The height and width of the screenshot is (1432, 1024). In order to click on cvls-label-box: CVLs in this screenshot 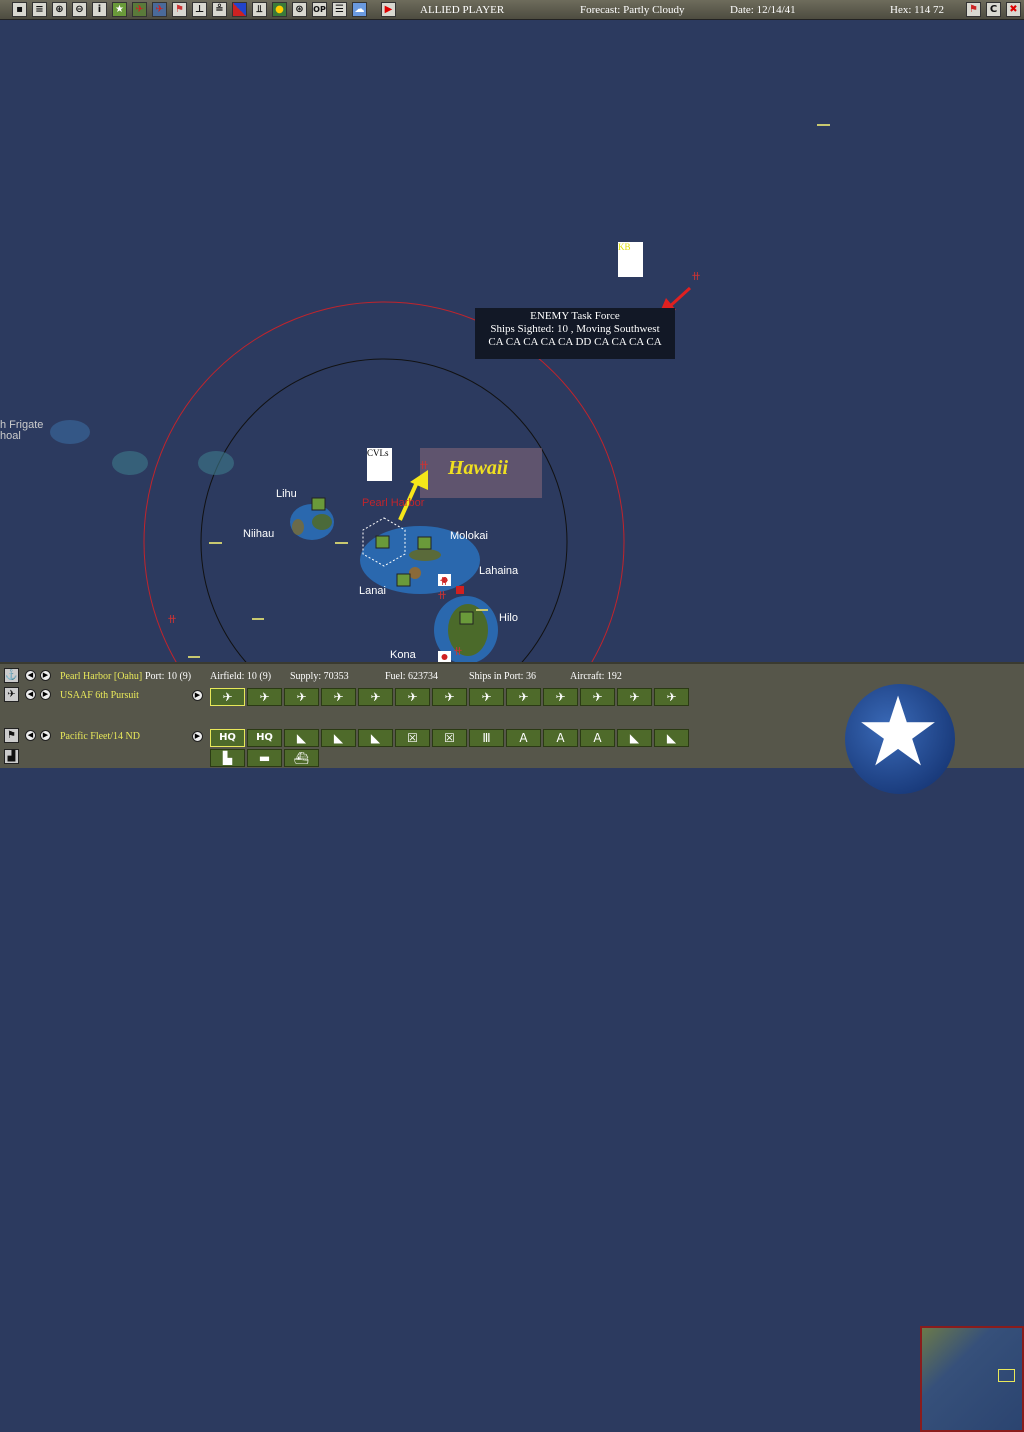, I will do `click(379, 464)`.